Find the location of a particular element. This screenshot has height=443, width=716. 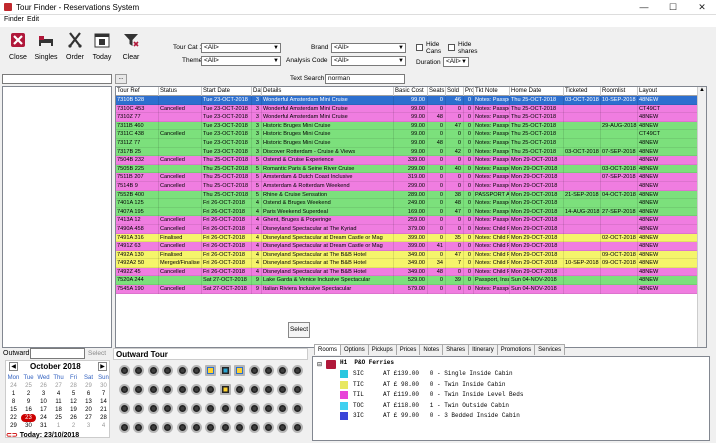

analysis-select: <All> ▼ is located at coordinates (368, 61).